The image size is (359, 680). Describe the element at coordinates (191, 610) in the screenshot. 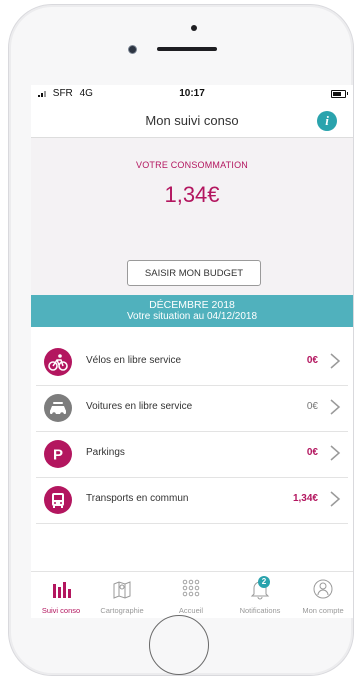

I see `tab-label: Accueil` at that location.